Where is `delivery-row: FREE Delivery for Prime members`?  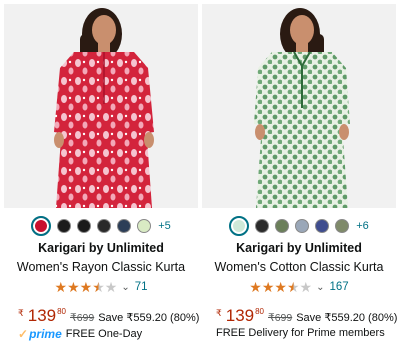 delivery-row: FREE Delivery for Prime members is located at coordinates (306, 333).